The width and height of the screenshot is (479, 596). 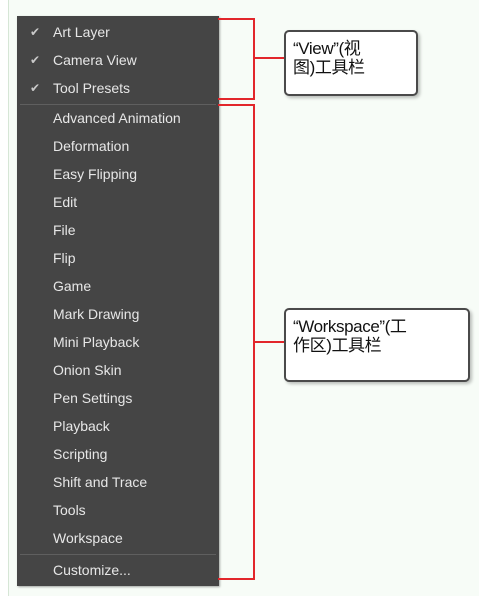 I want to click on menu-item-file: File, so click(x=118, y=230).